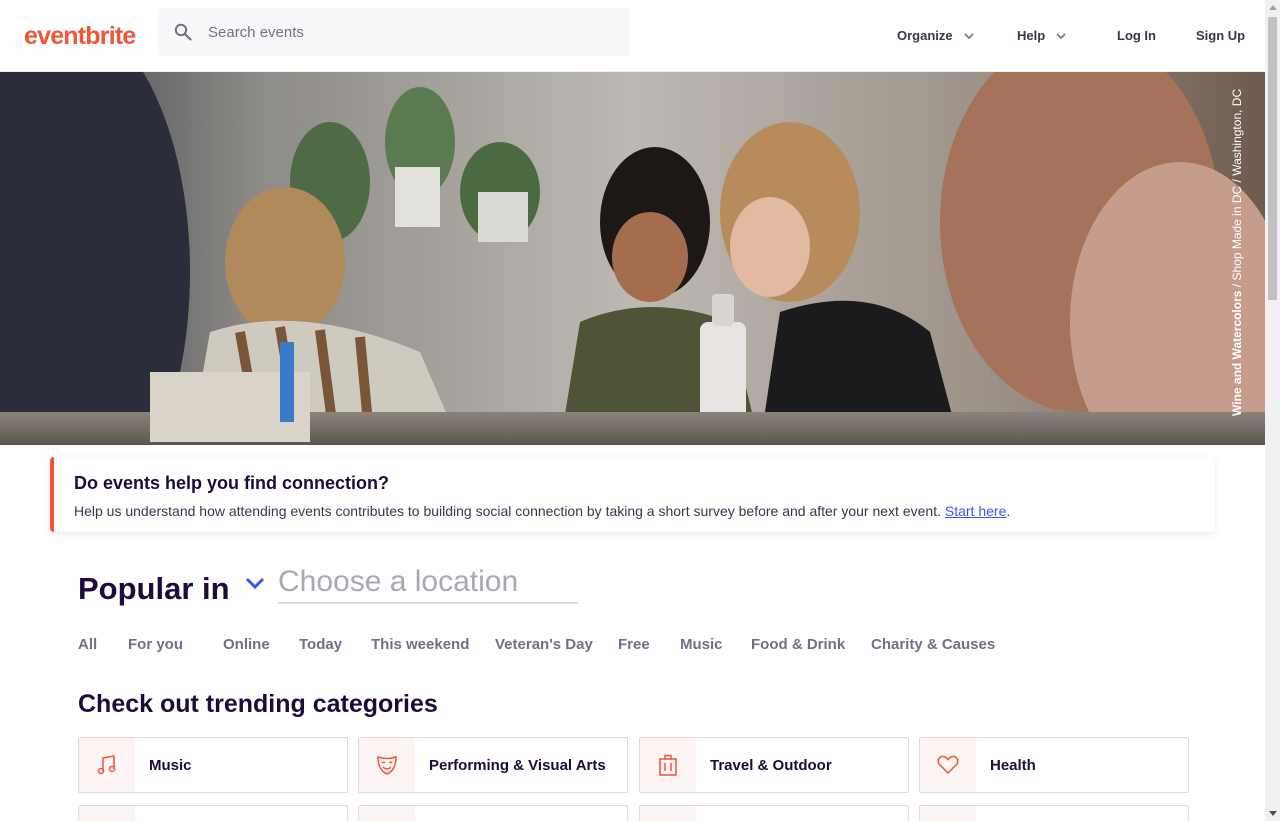  I want to click on survey-banner-title: Do events help you find connection?, so click(232, 483).